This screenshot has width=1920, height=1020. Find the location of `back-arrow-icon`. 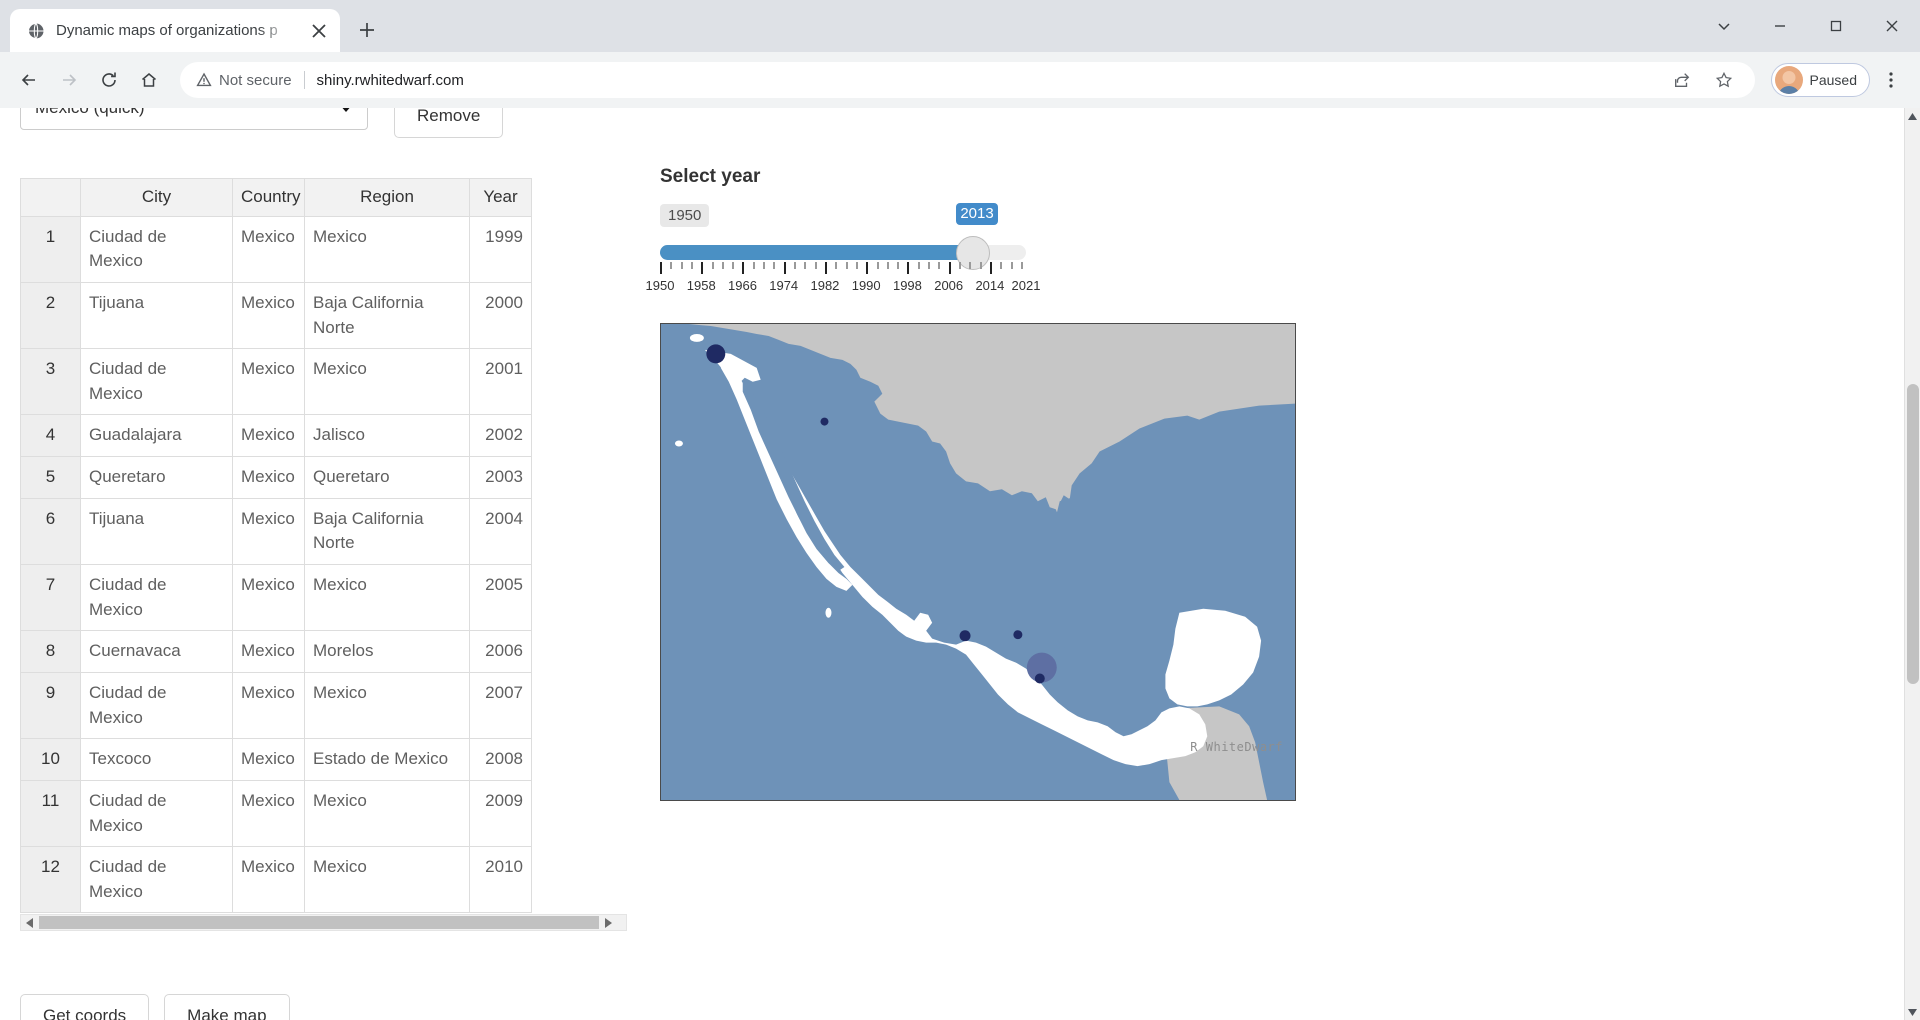

back-arrow-icon is located at coordinates (29, 80).